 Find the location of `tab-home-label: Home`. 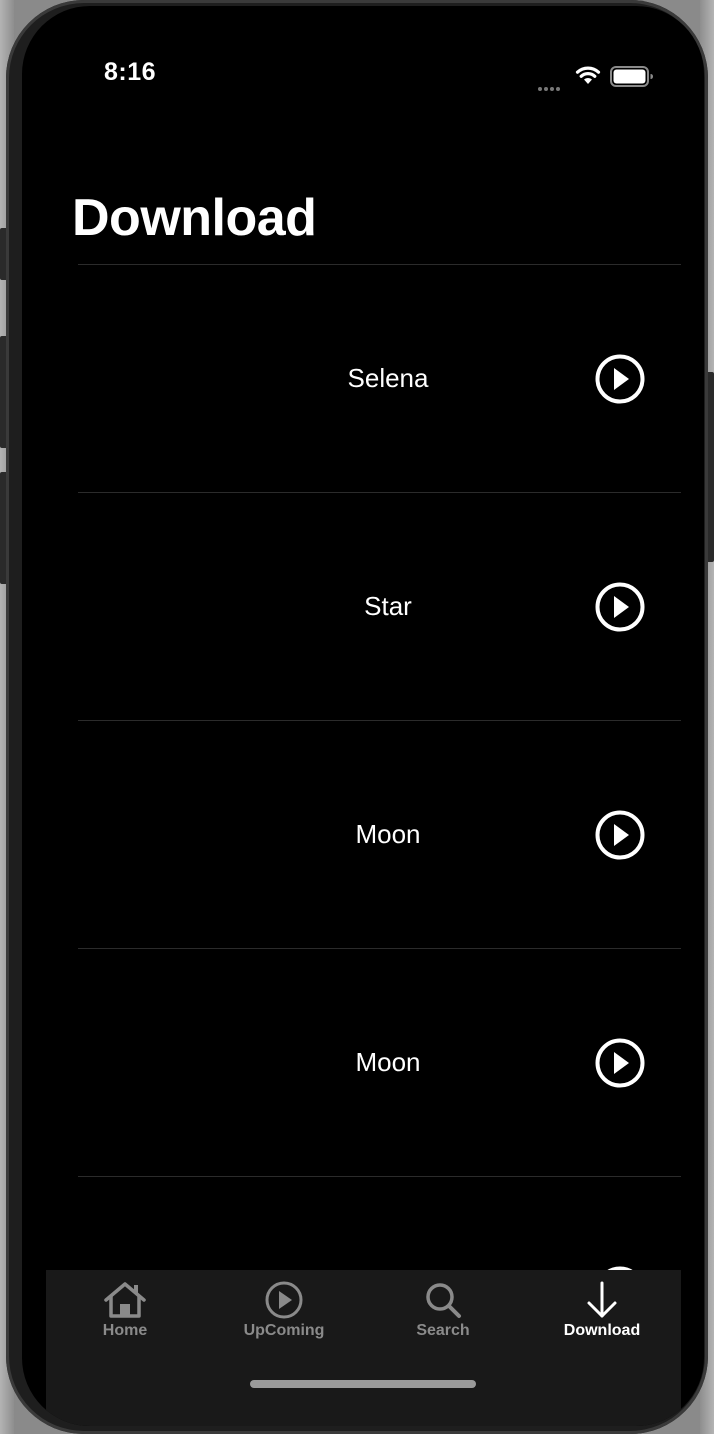

tab-home-label: Home is located at coordinates (125, 1330).